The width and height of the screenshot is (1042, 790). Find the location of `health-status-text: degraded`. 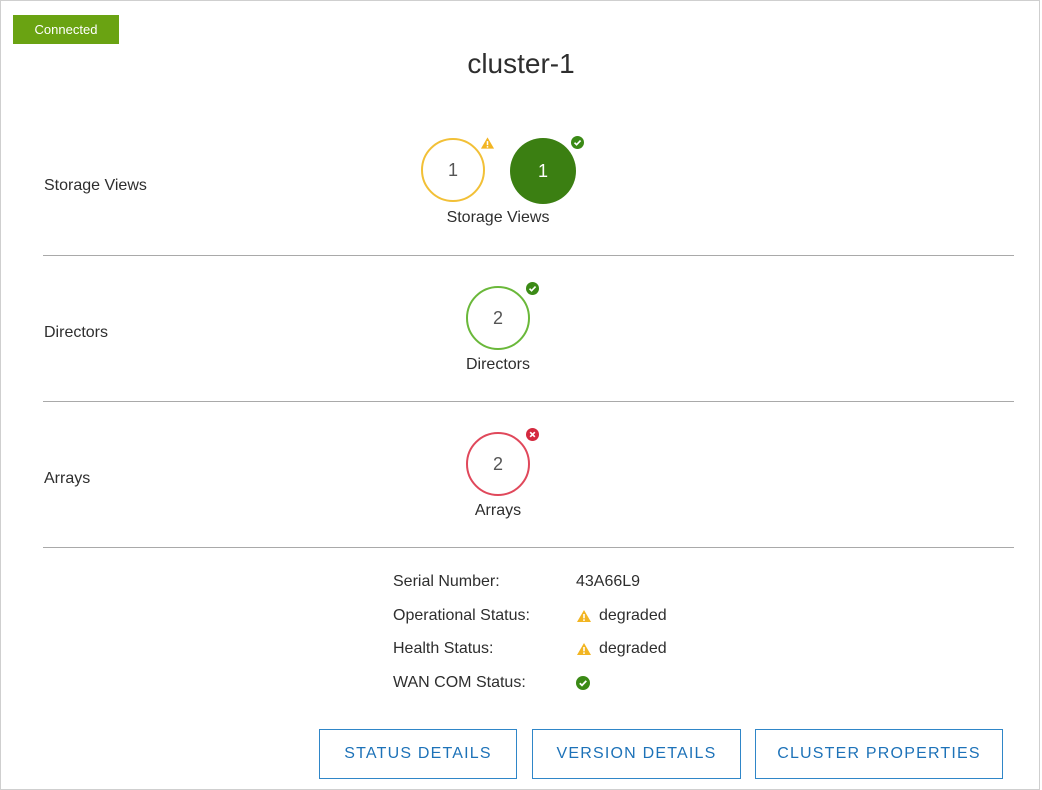

health-status-text: degraded is located at coordinates (633, 648).